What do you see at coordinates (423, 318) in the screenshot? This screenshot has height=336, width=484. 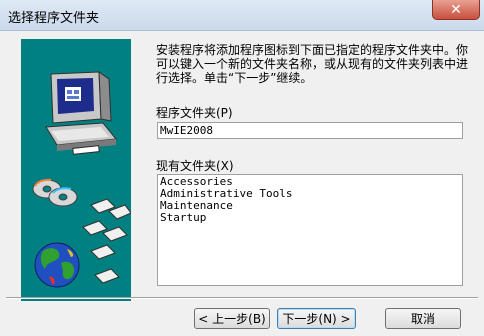 I see `cancel-button: 取消` at bounding box center [423, 318].